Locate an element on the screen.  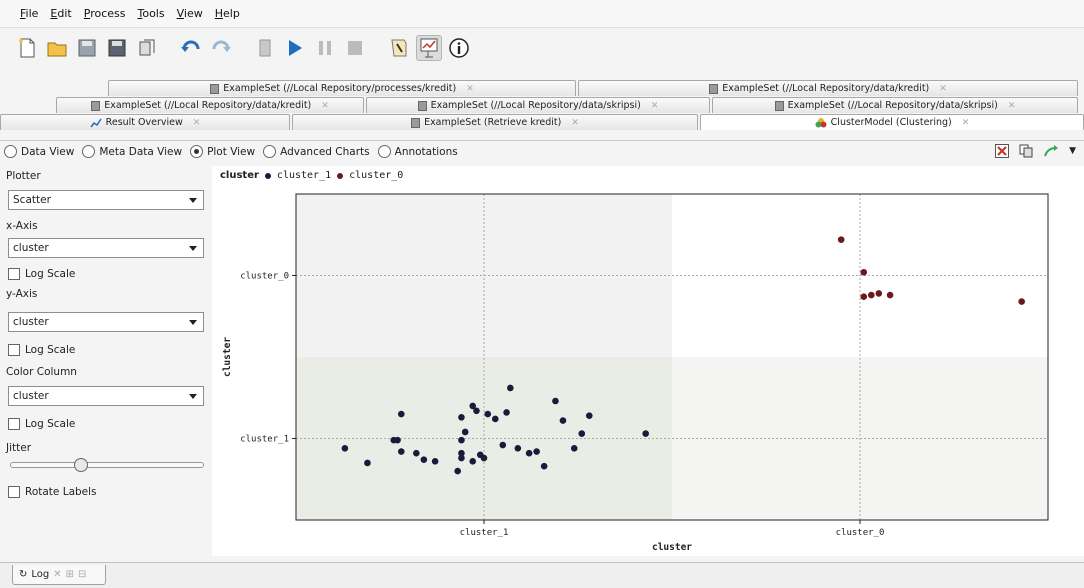
menu-file: File is located at coordinates (29, 13).